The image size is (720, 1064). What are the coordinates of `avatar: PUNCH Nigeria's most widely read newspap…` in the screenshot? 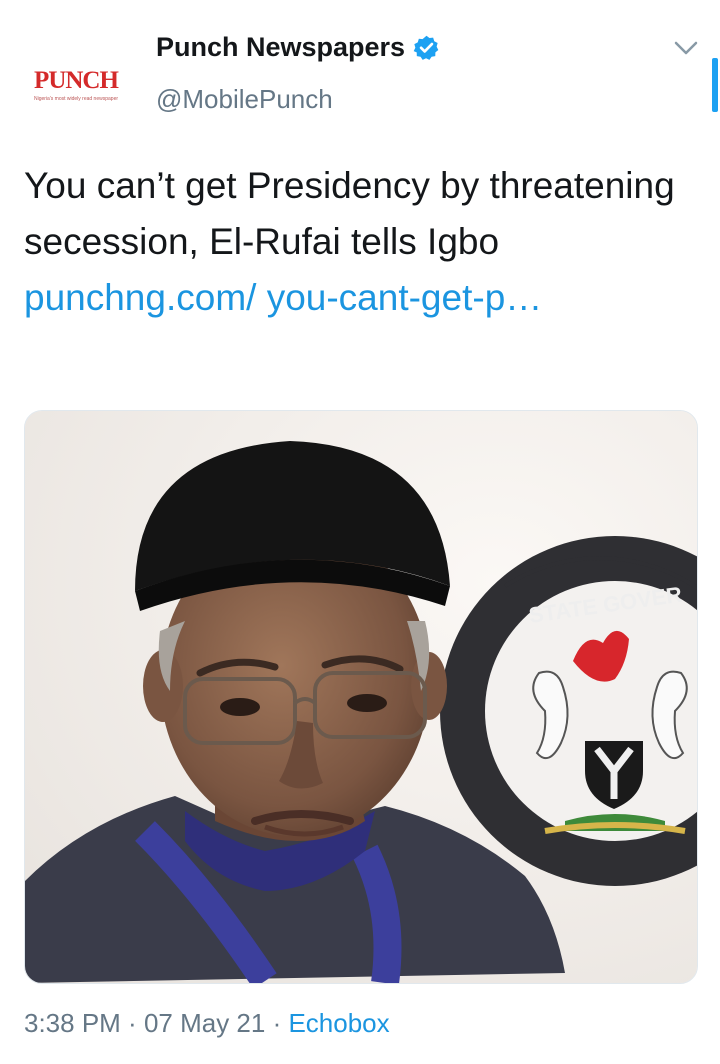 It's located at (76, 84).